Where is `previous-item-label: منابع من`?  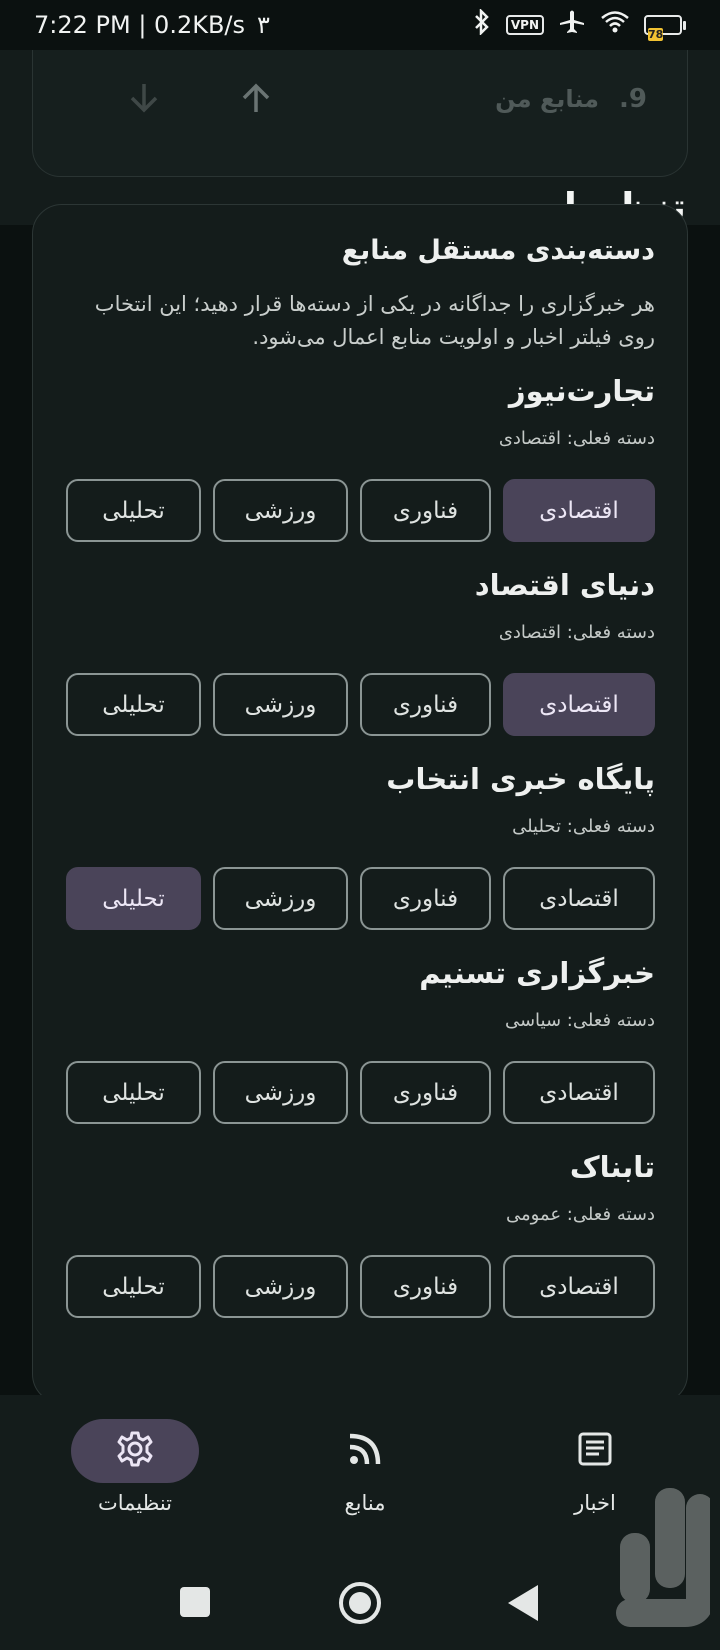
previous-item-label: منابع من is located at coordinates (547, 99).